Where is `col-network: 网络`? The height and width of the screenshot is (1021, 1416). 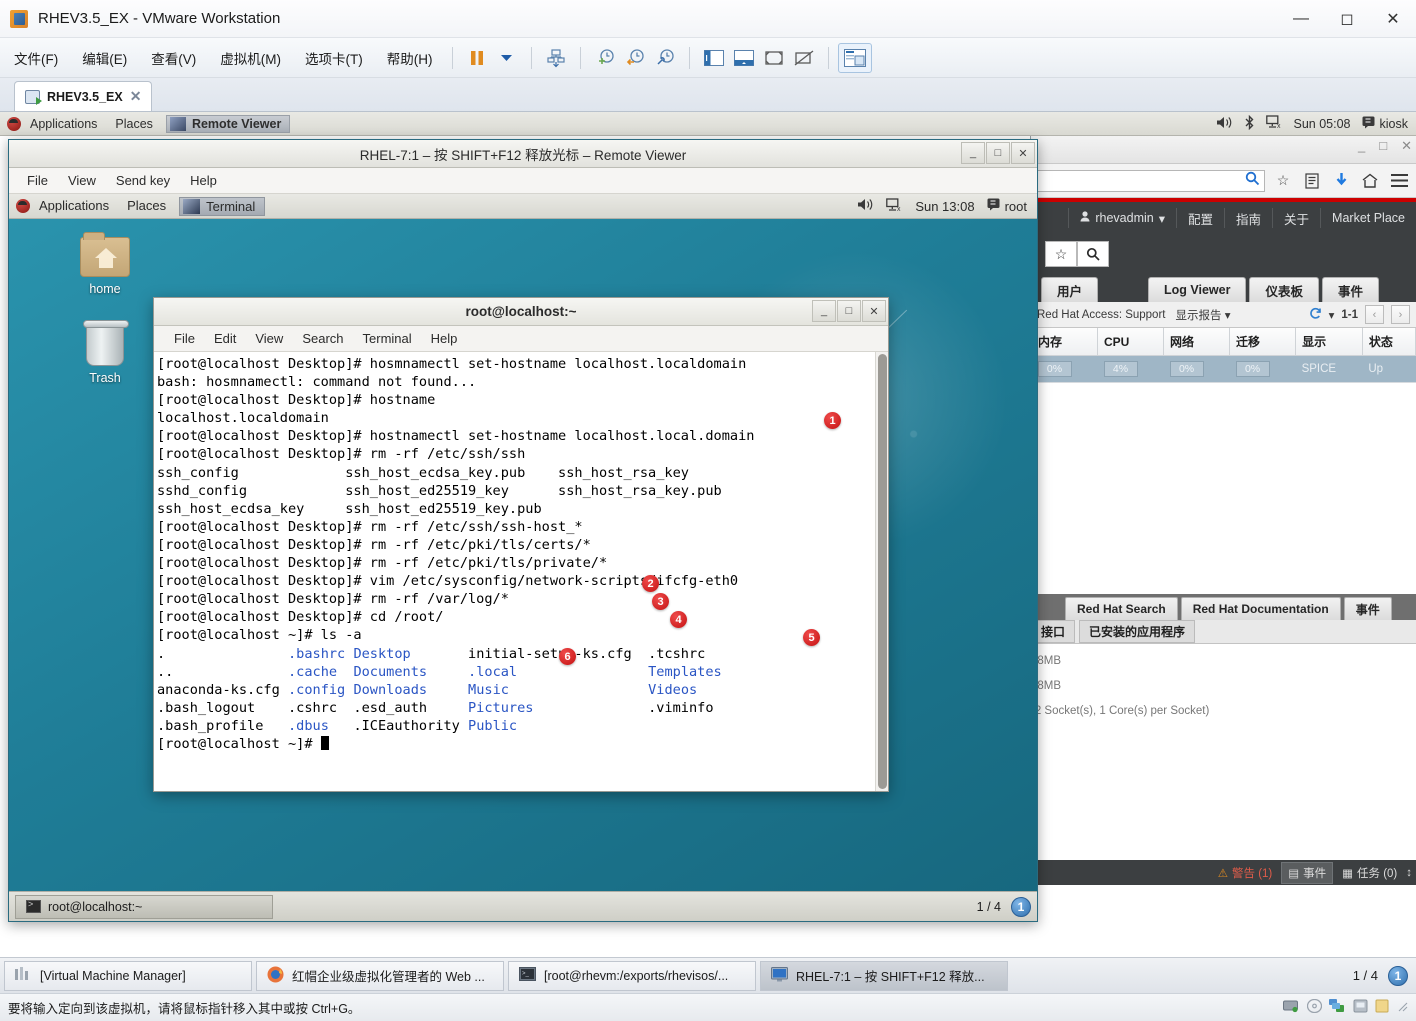 col-network: 网络 is located at coordinates (1197, 342).